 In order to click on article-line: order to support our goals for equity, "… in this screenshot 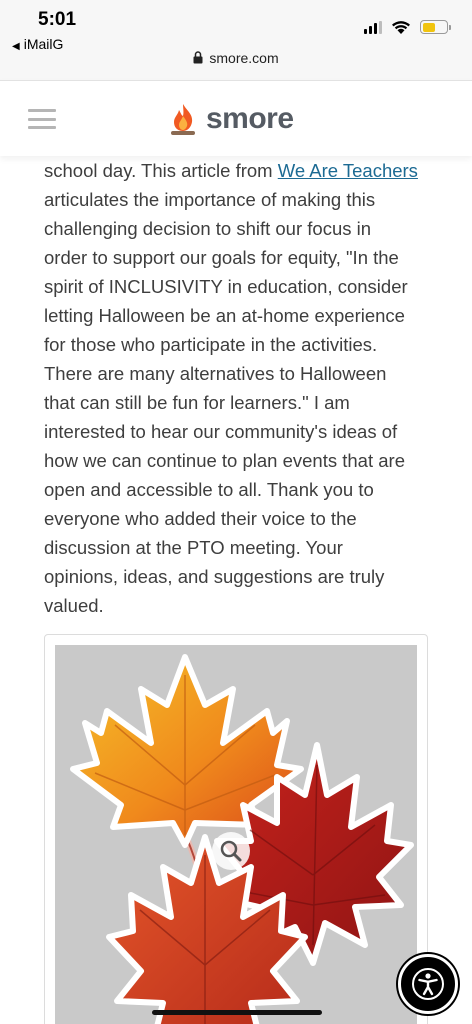, I will do `click(221, 257)`.